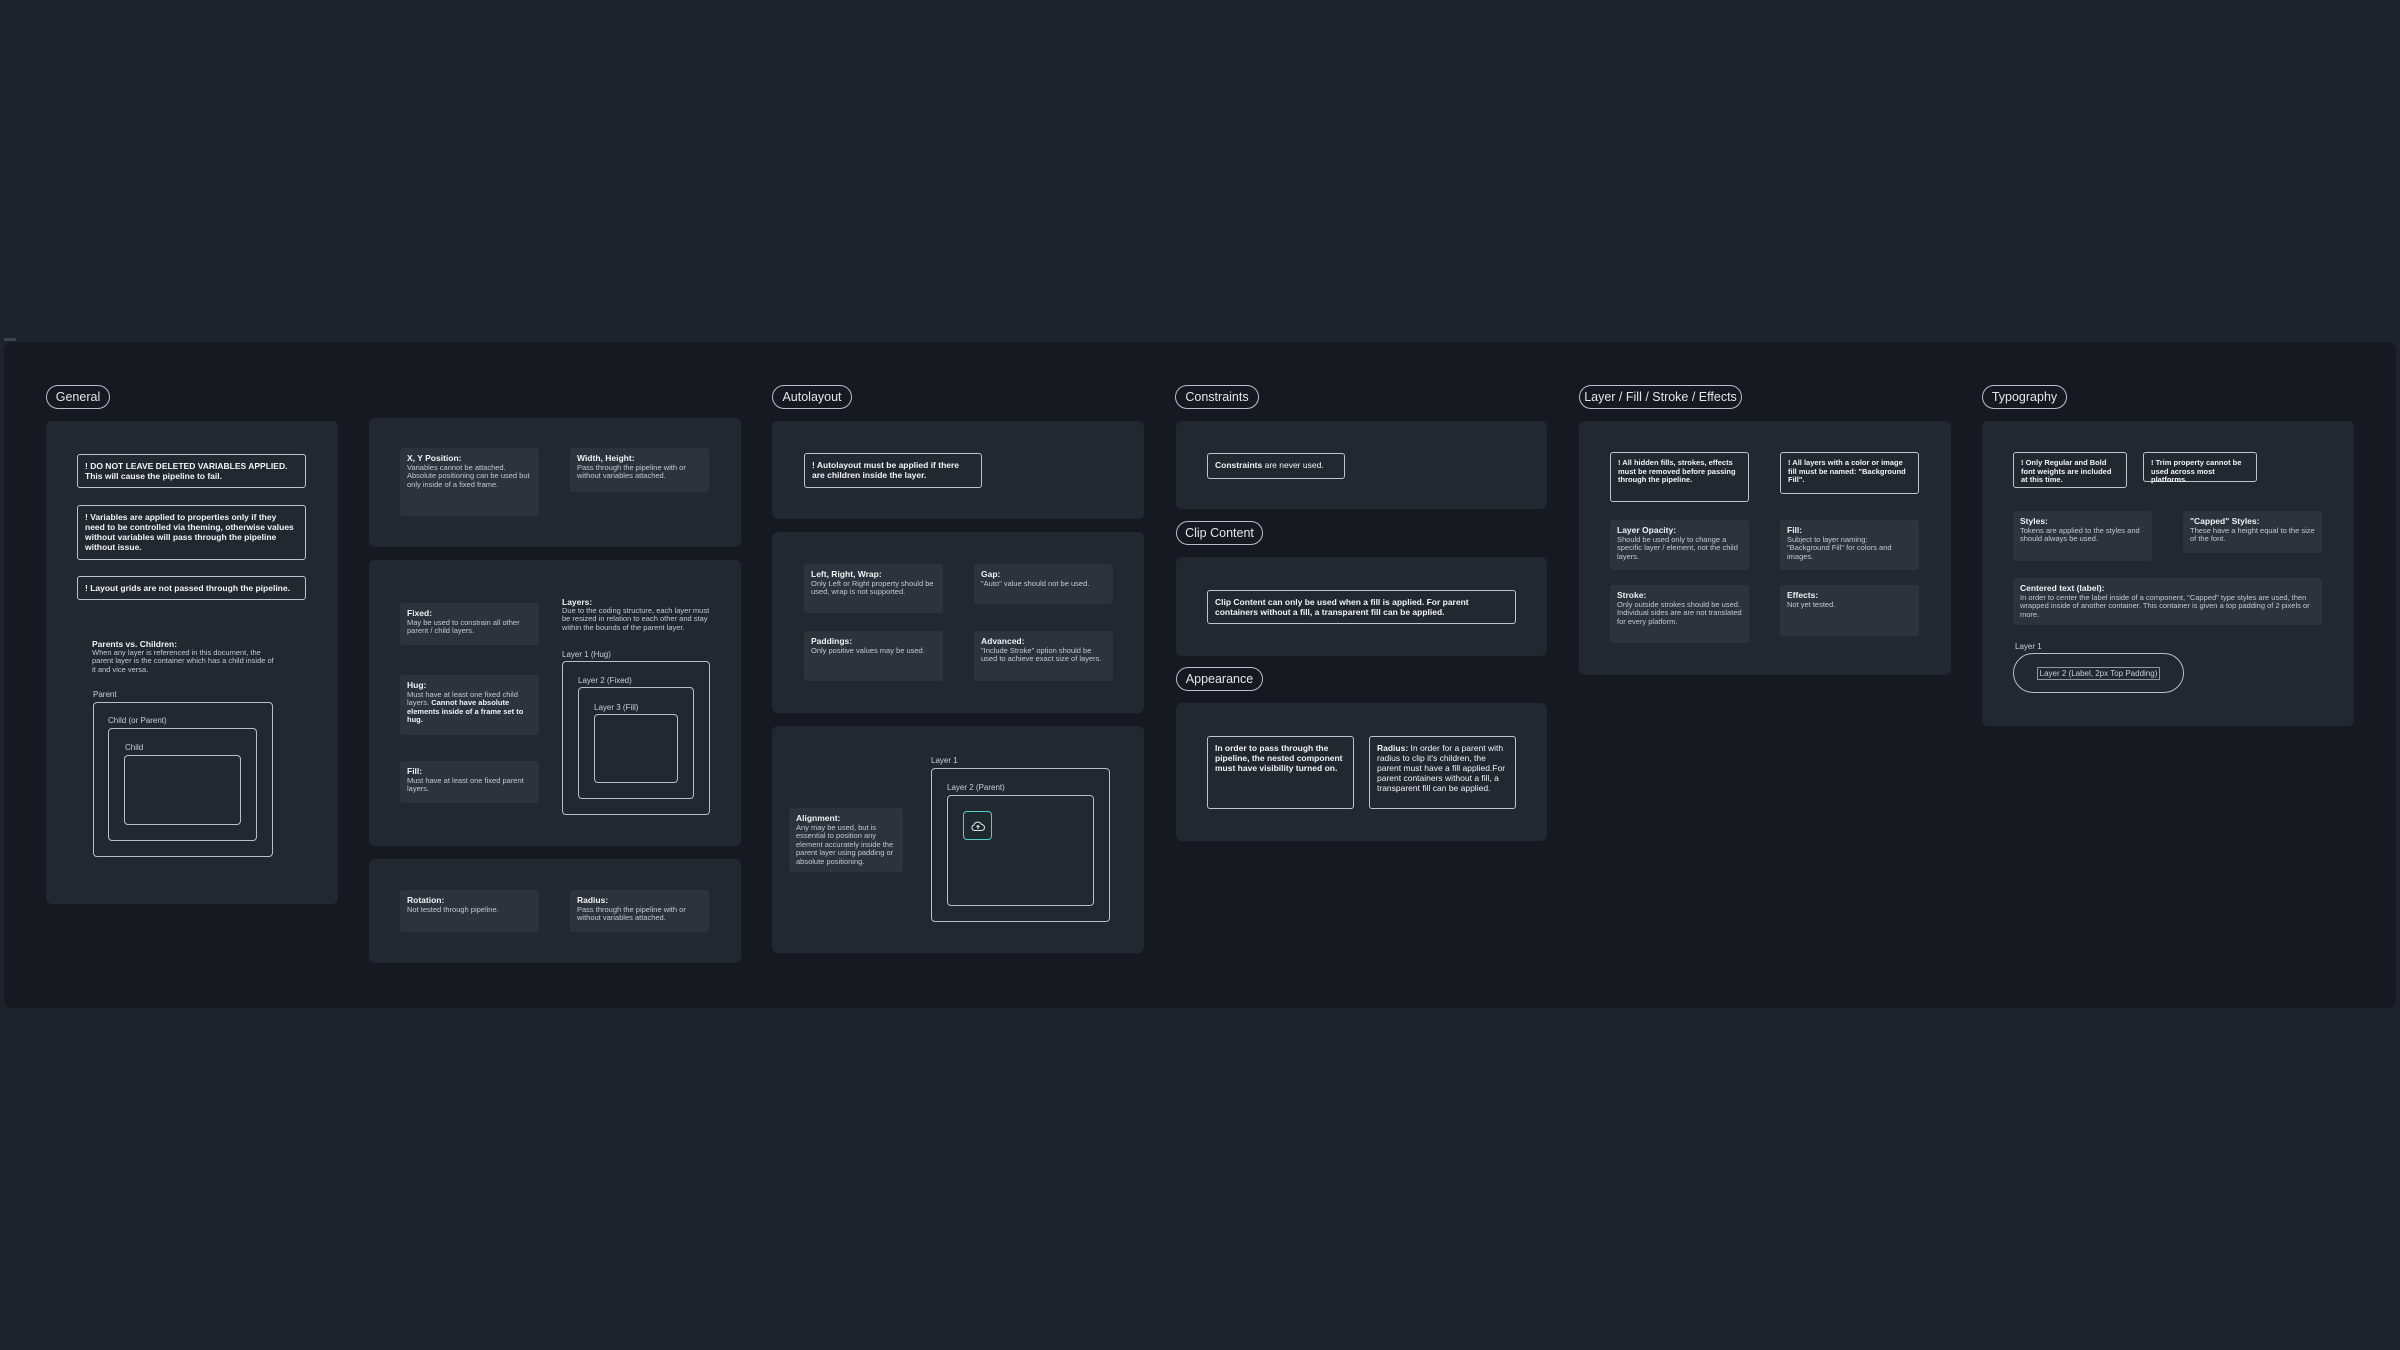 The height and width of the screenshot is (1350, 2400). I want to click on constraints-bold: Constraints, so click(1239, 465).